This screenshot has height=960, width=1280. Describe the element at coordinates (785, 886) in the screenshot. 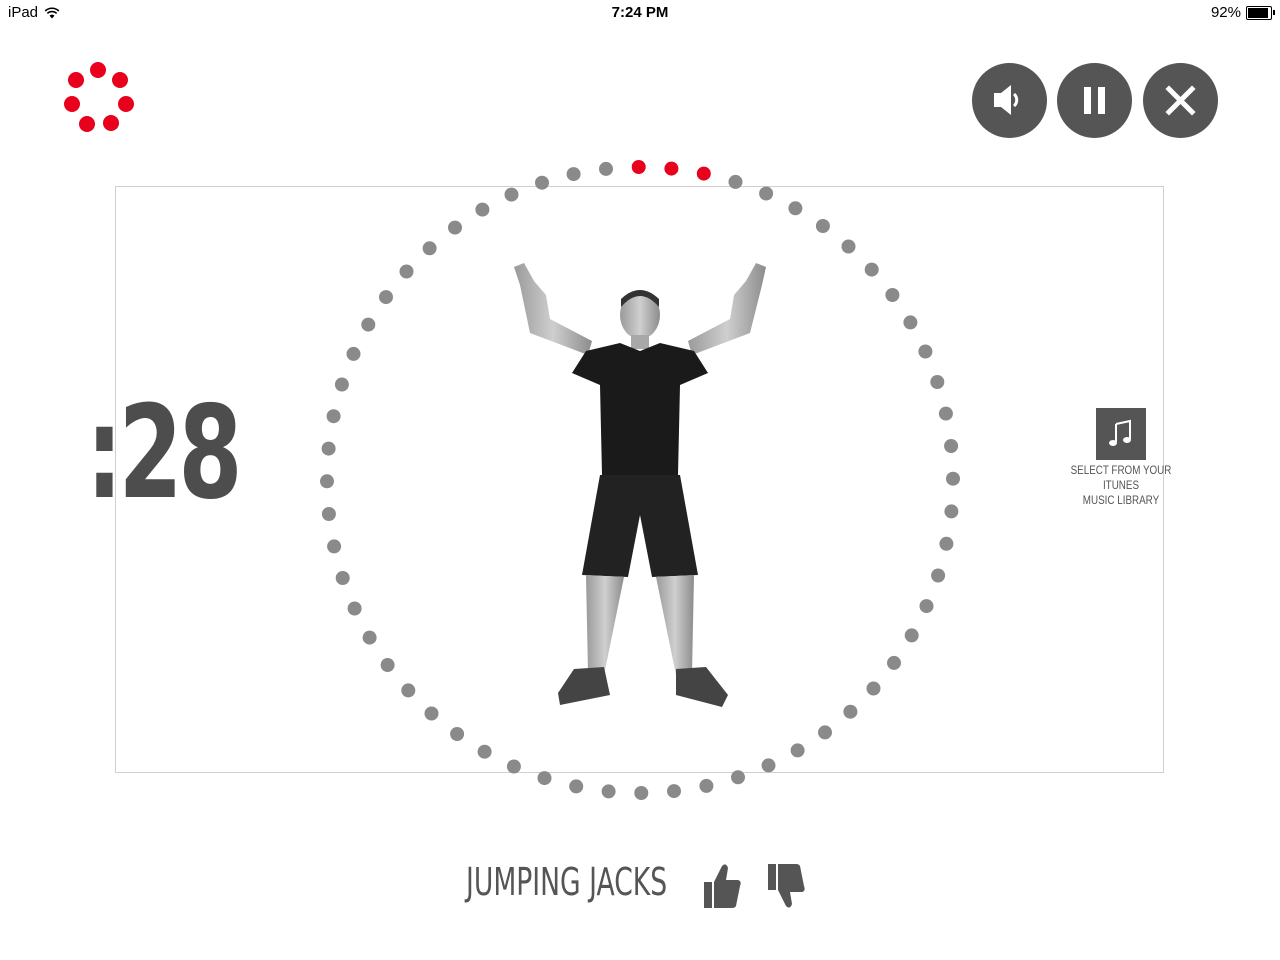

I see `thumbs-down-icon` at that location.